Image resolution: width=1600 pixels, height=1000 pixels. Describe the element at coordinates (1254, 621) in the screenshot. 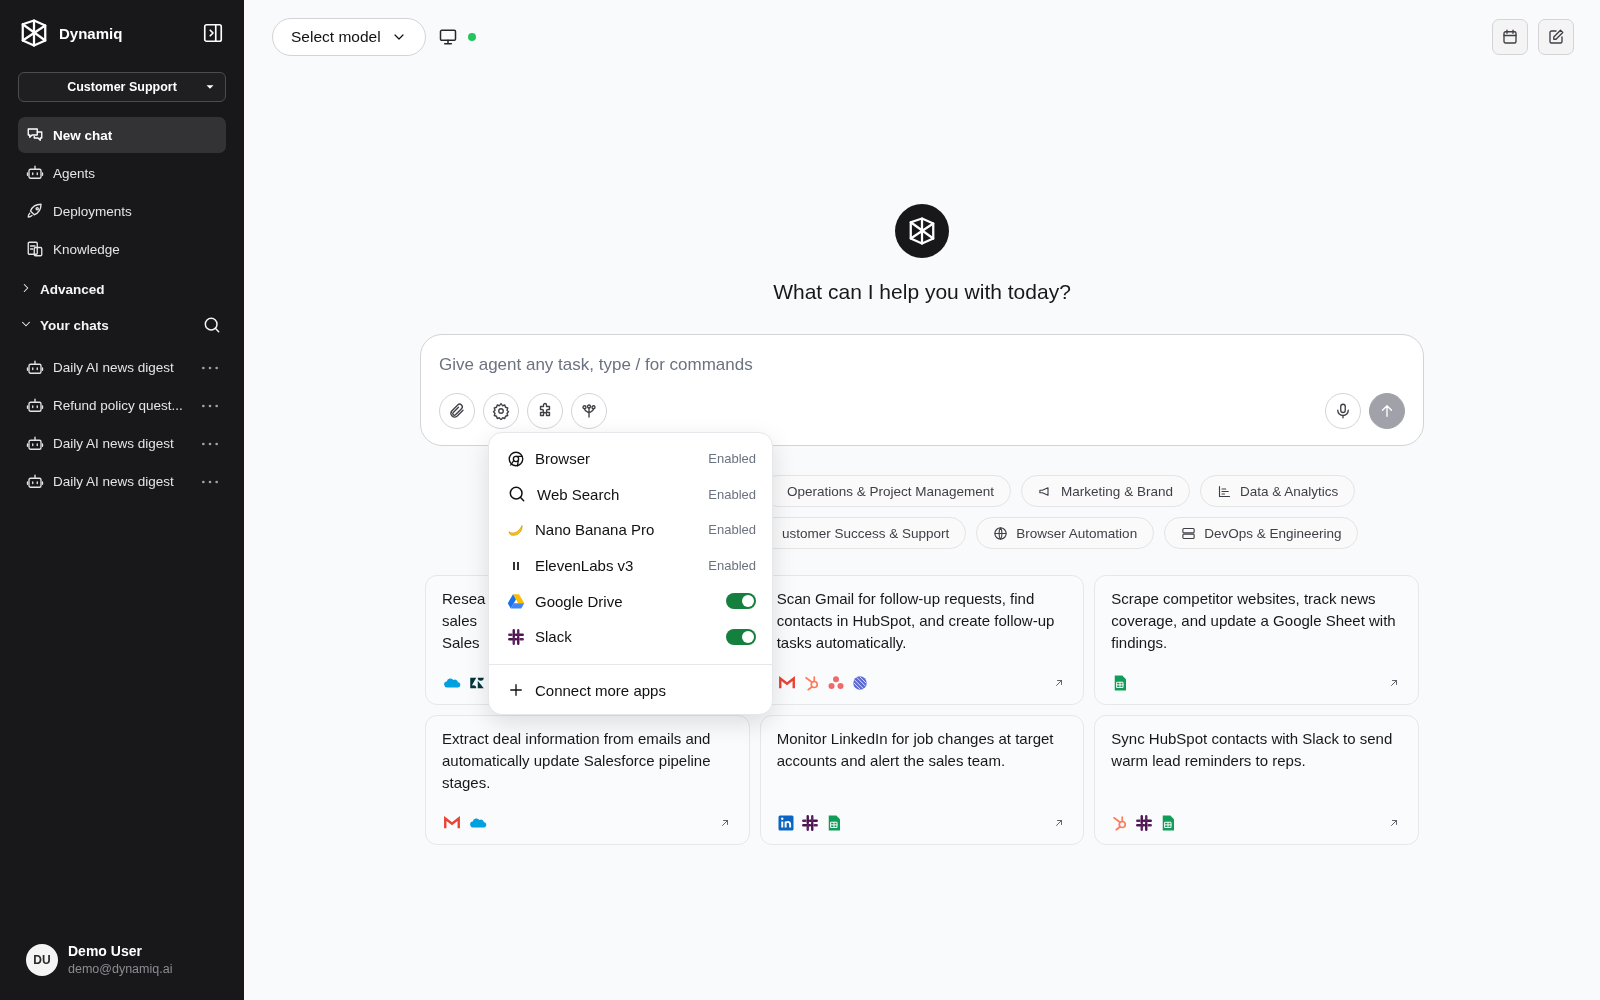

I see `task-description: Scrape competitor websites, track news coverage, and update a Google Sheet with findings.` at that location.